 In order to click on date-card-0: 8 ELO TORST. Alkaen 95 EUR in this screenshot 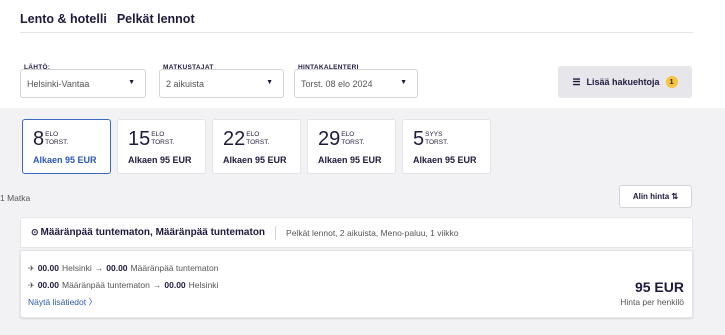, I will do `click(66, 146)`.